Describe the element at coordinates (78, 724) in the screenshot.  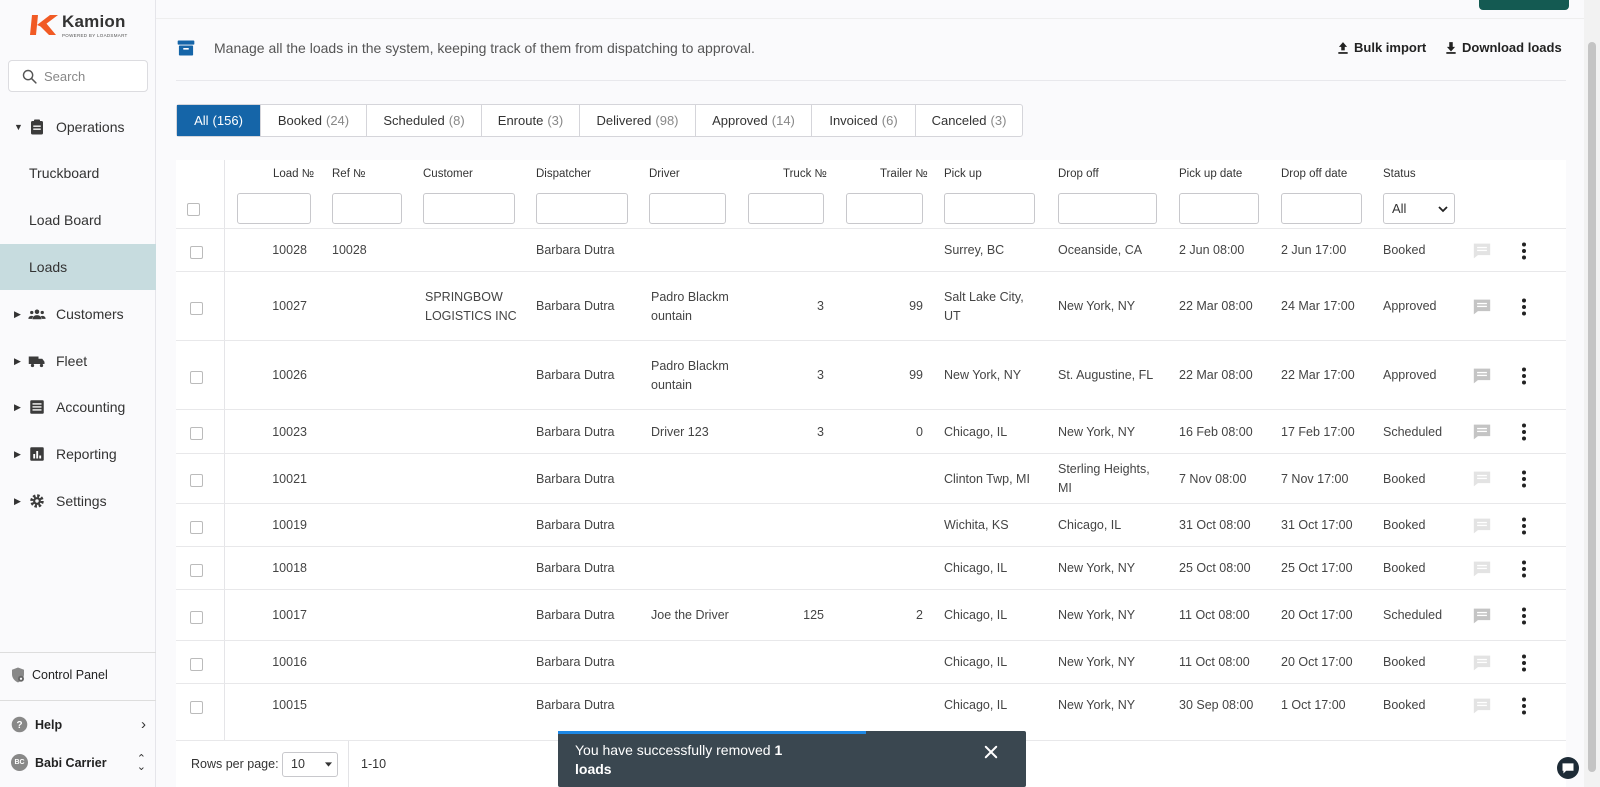
I see `help-link: ? Help ›` at that location.